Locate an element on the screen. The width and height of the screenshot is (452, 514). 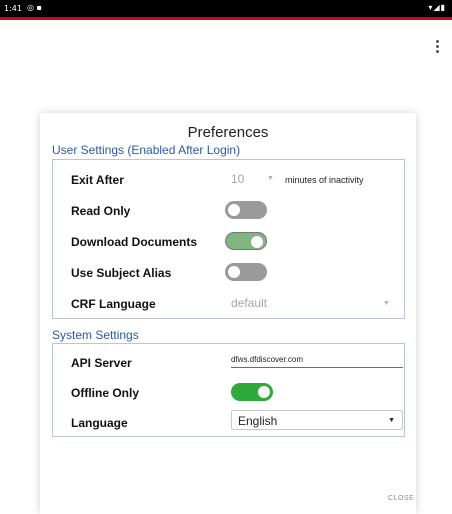
offline-only-label: Offline Only is located at coordinates (105, 393).